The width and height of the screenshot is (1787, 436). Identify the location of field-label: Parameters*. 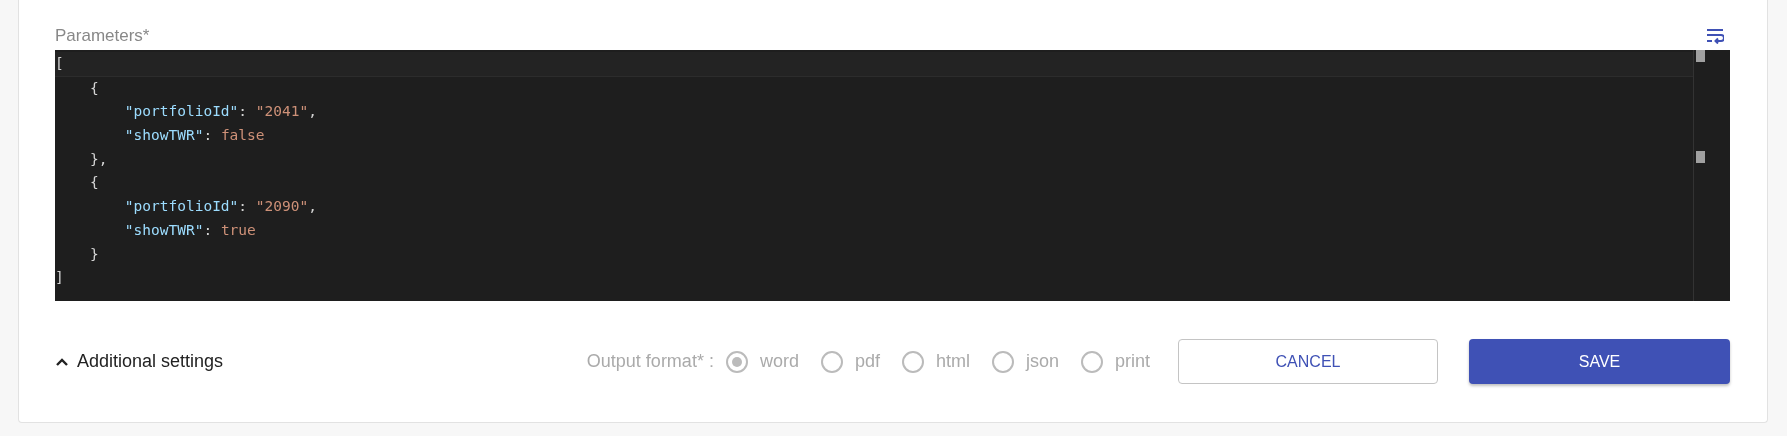
(102, 36).